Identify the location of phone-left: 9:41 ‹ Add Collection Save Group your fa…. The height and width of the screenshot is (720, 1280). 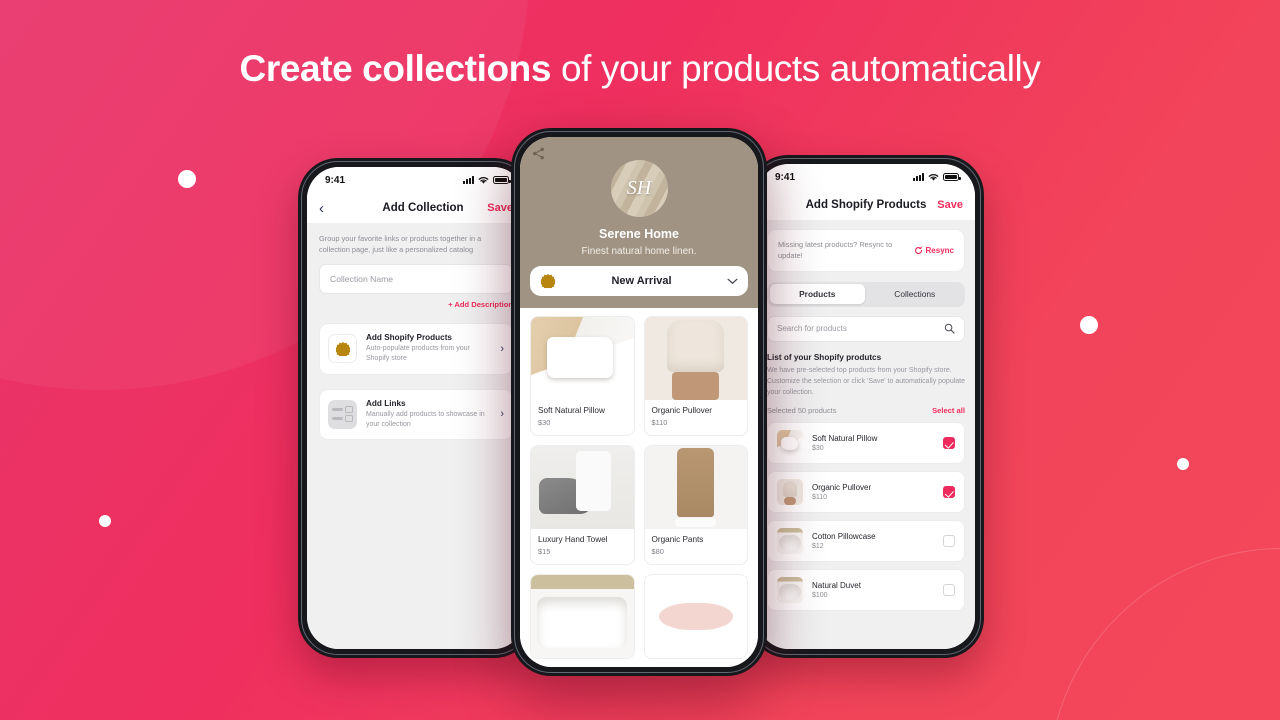
(416, 408).